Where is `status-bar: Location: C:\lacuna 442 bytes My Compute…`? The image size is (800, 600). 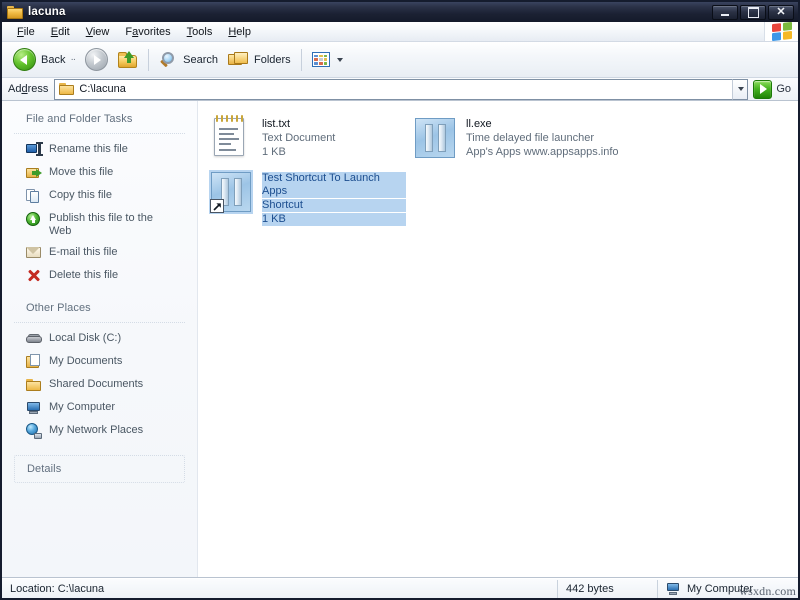
status-bar: Location: C:\lacuna 442 bytes My Compute… is located at coordinates (400, 588).